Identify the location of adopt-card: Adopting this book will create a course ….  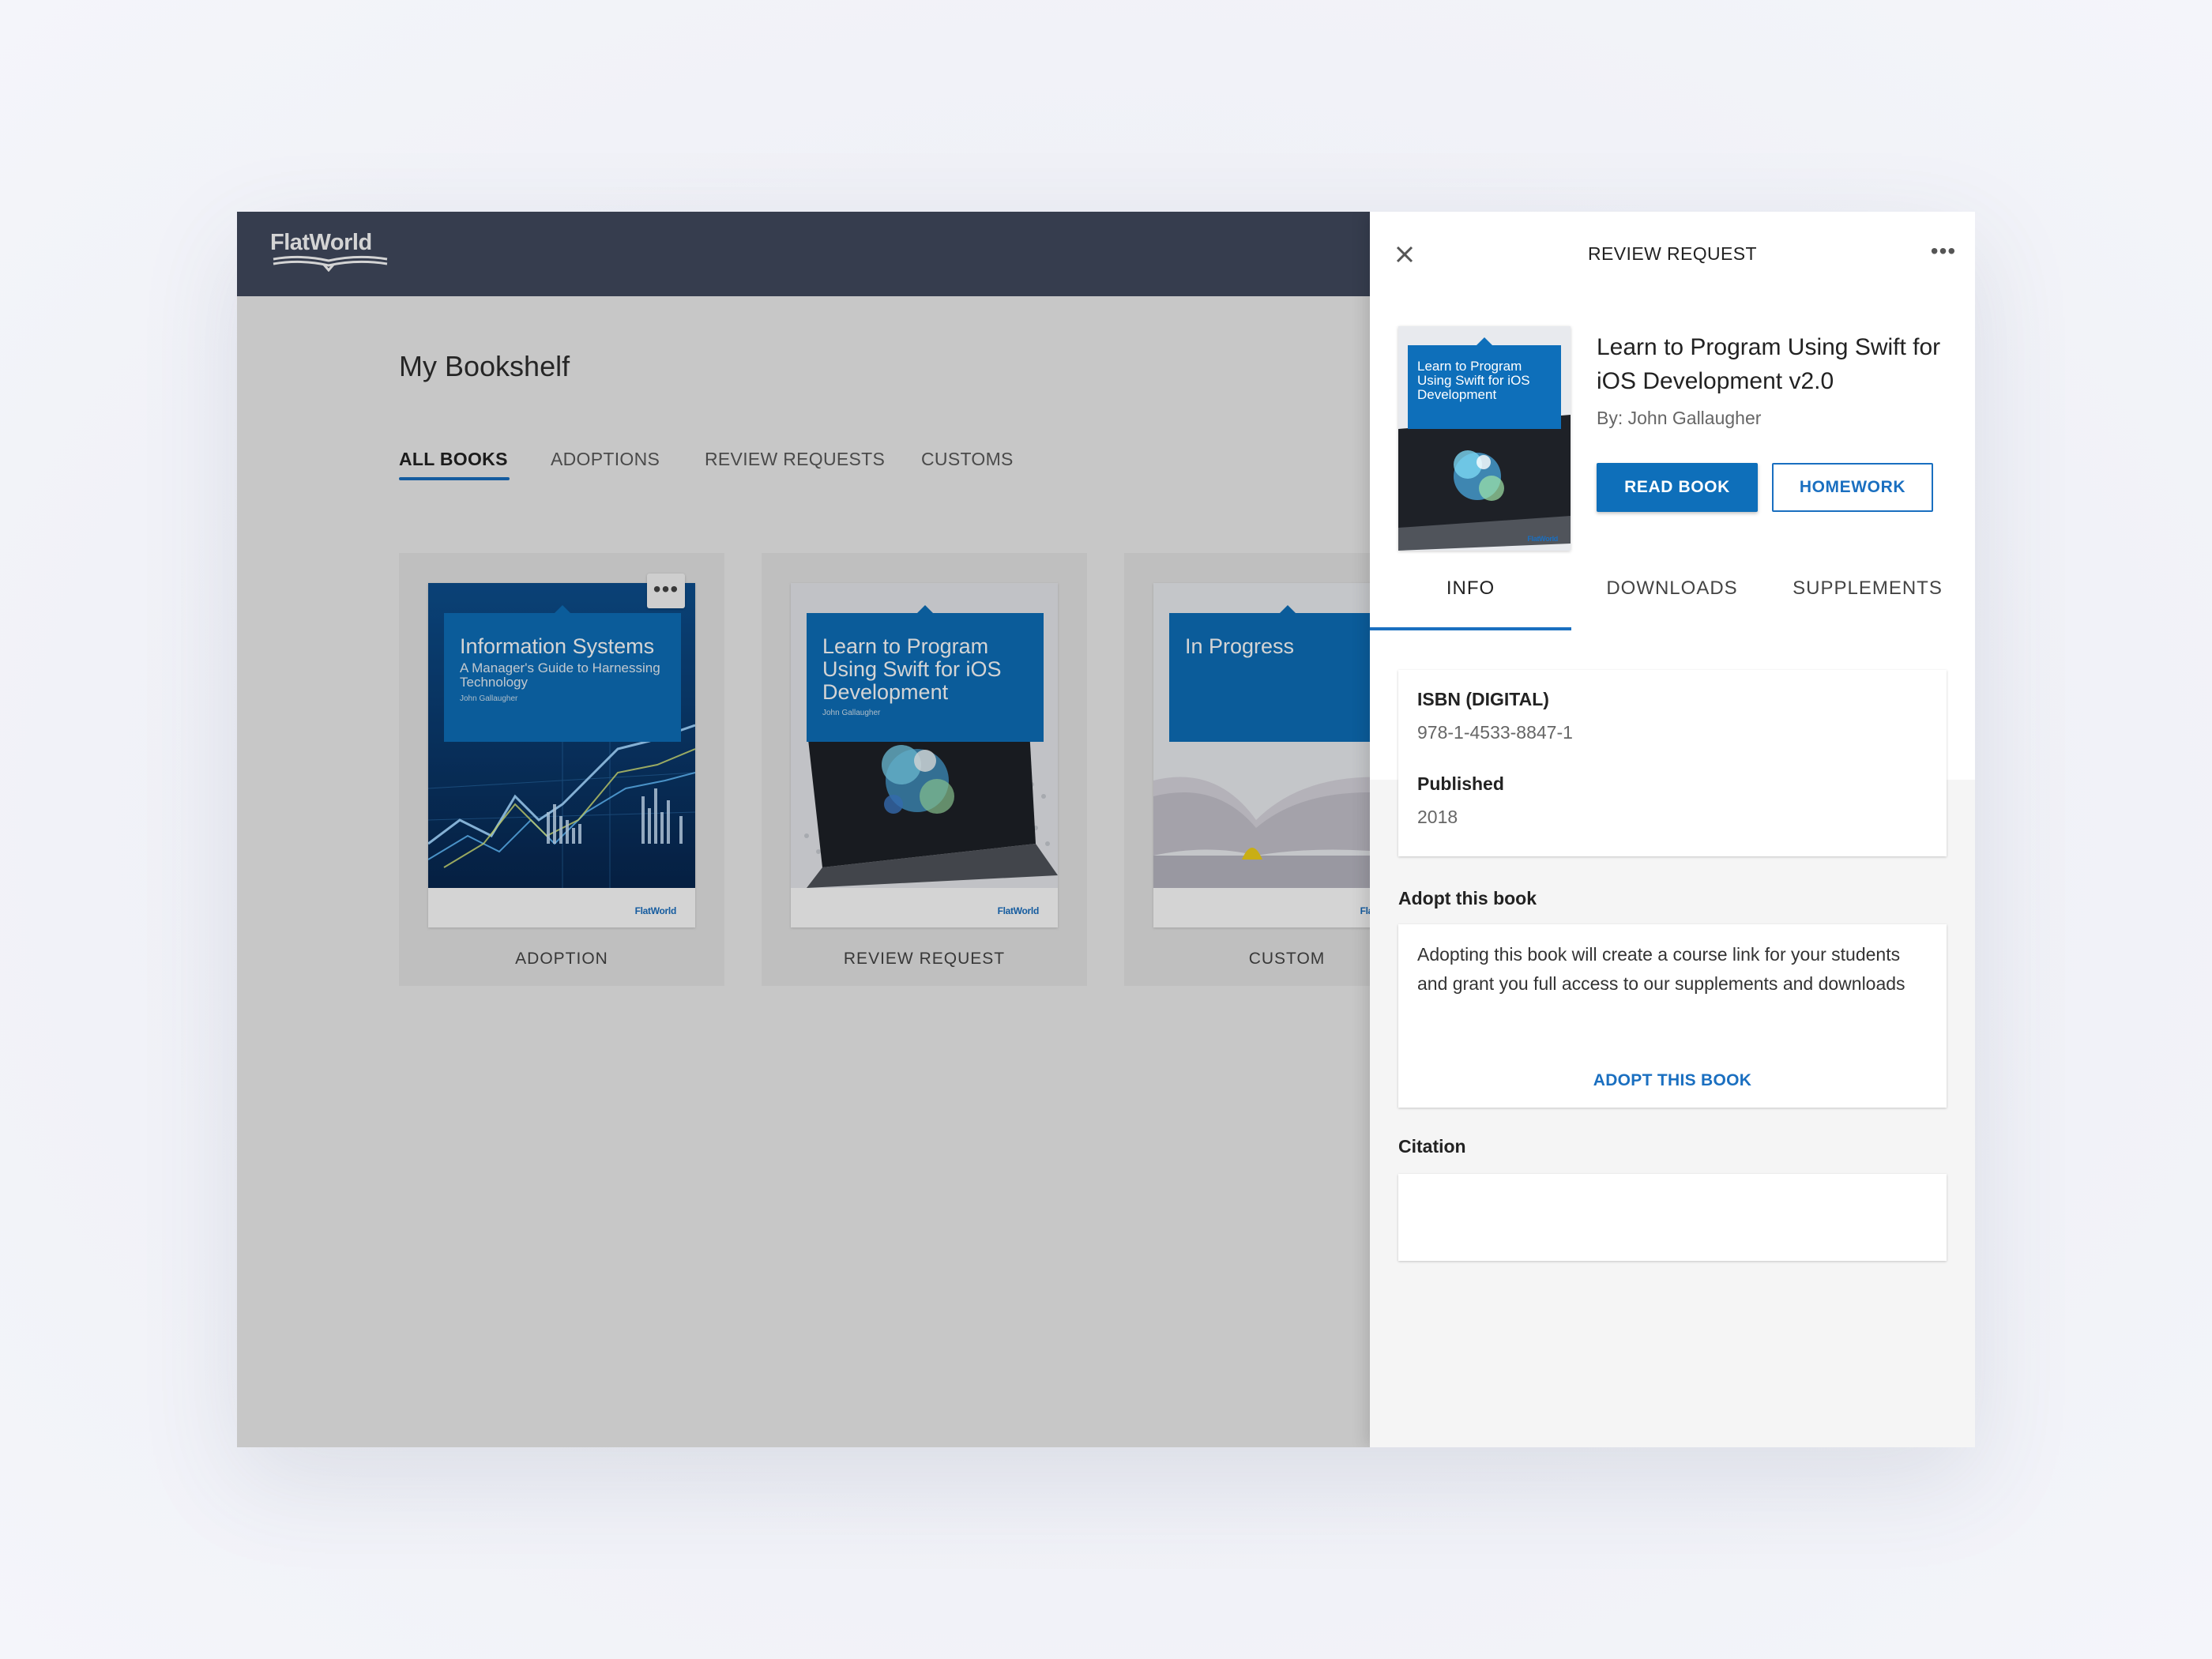
(1673, 1016).